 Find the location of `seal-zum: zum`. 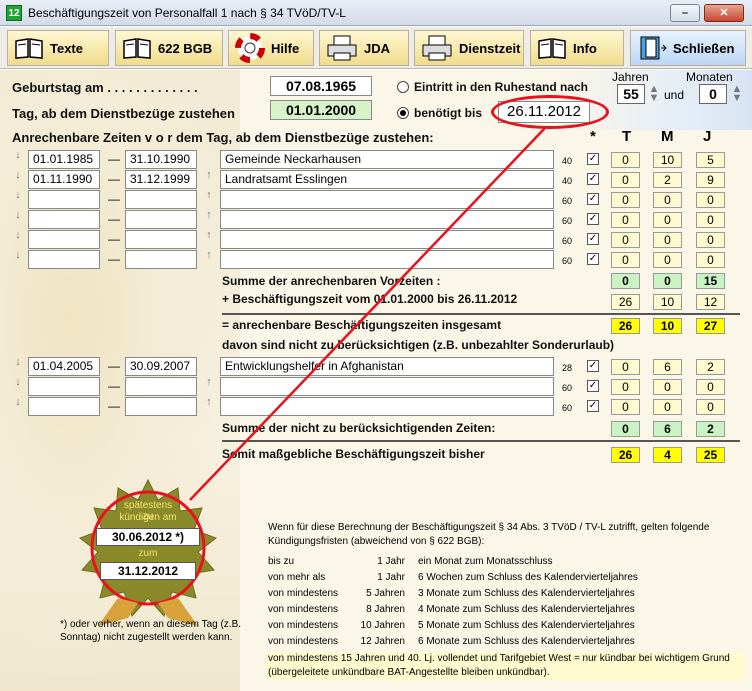

seal-zum: zum is located at coordinates (148, 553).